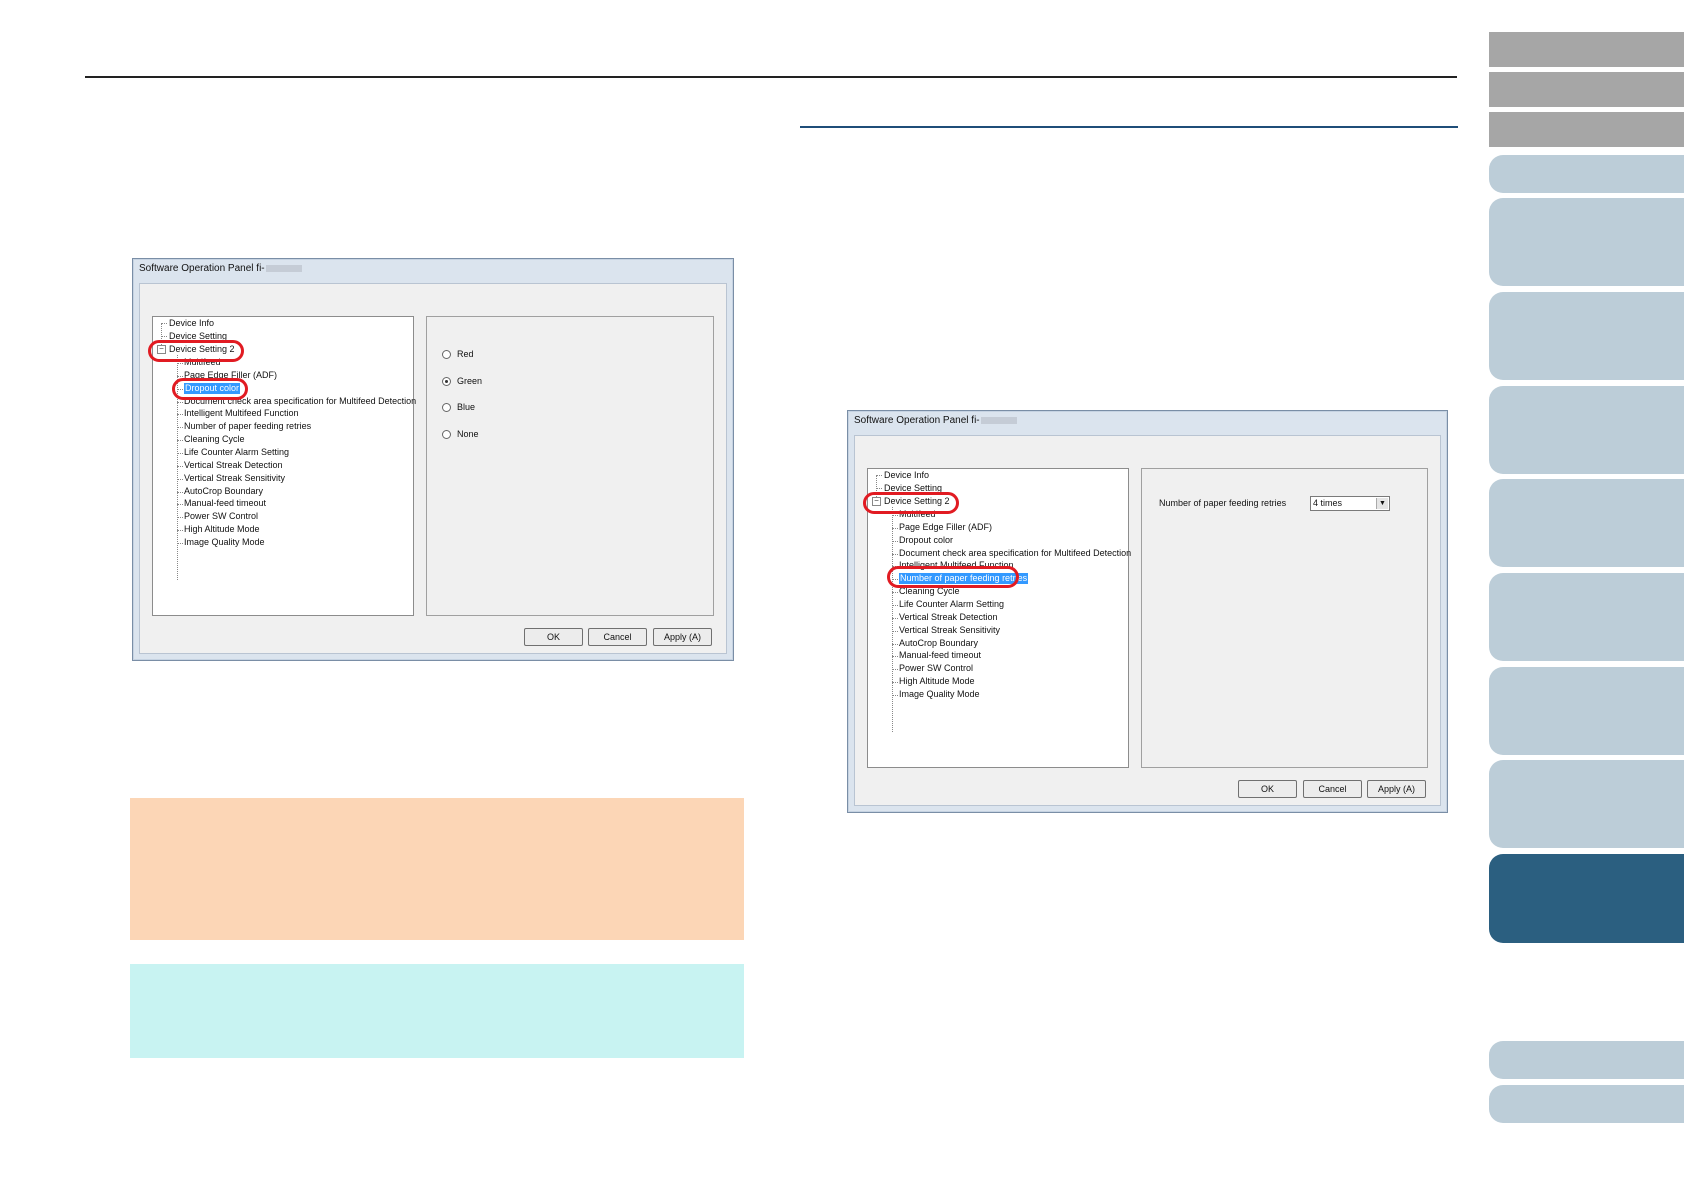  I want to click on radio-label: Green, so click(470, 380).